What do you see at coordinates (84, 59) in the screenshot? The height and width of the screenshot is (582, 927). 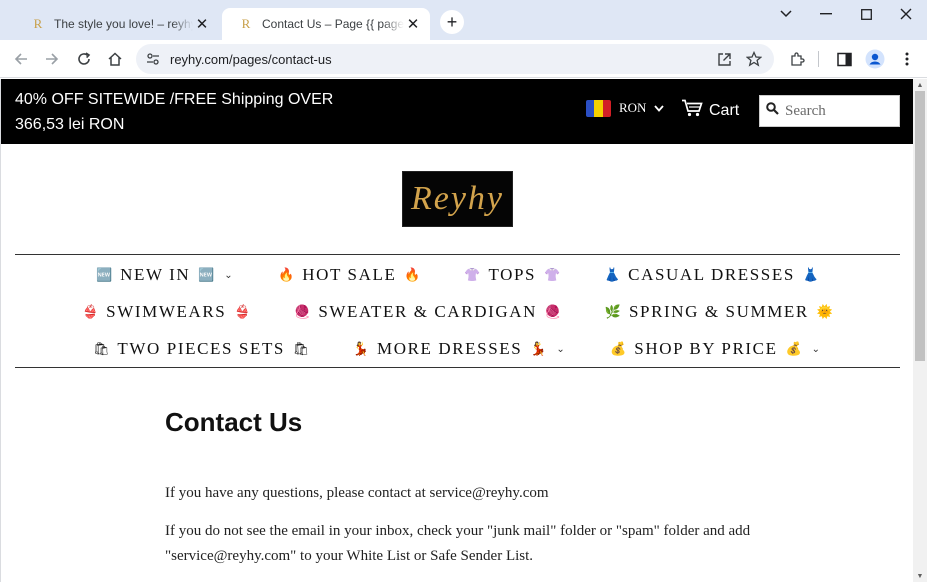 I see `reload-icon` at bounding box center [84, 59].